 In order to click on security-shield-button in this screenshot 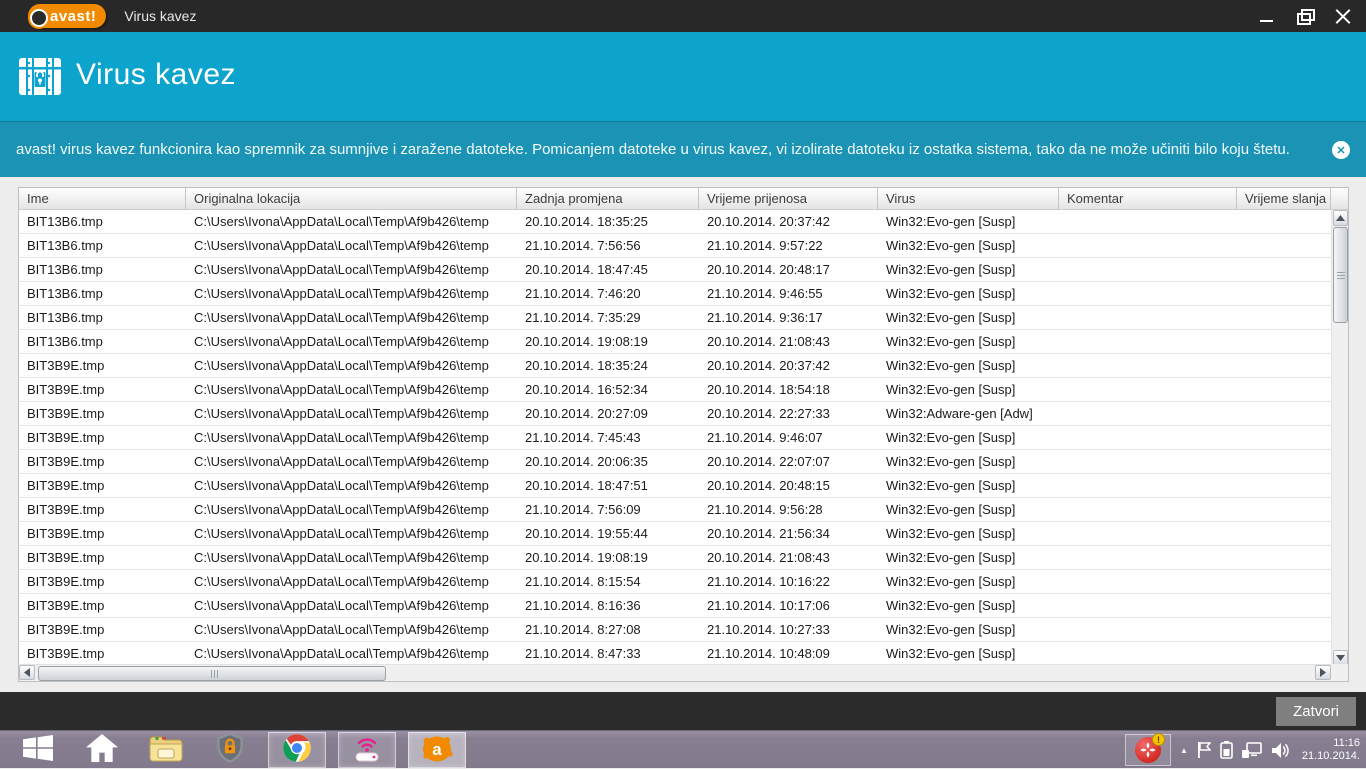, I will do `click(230, 750)`.